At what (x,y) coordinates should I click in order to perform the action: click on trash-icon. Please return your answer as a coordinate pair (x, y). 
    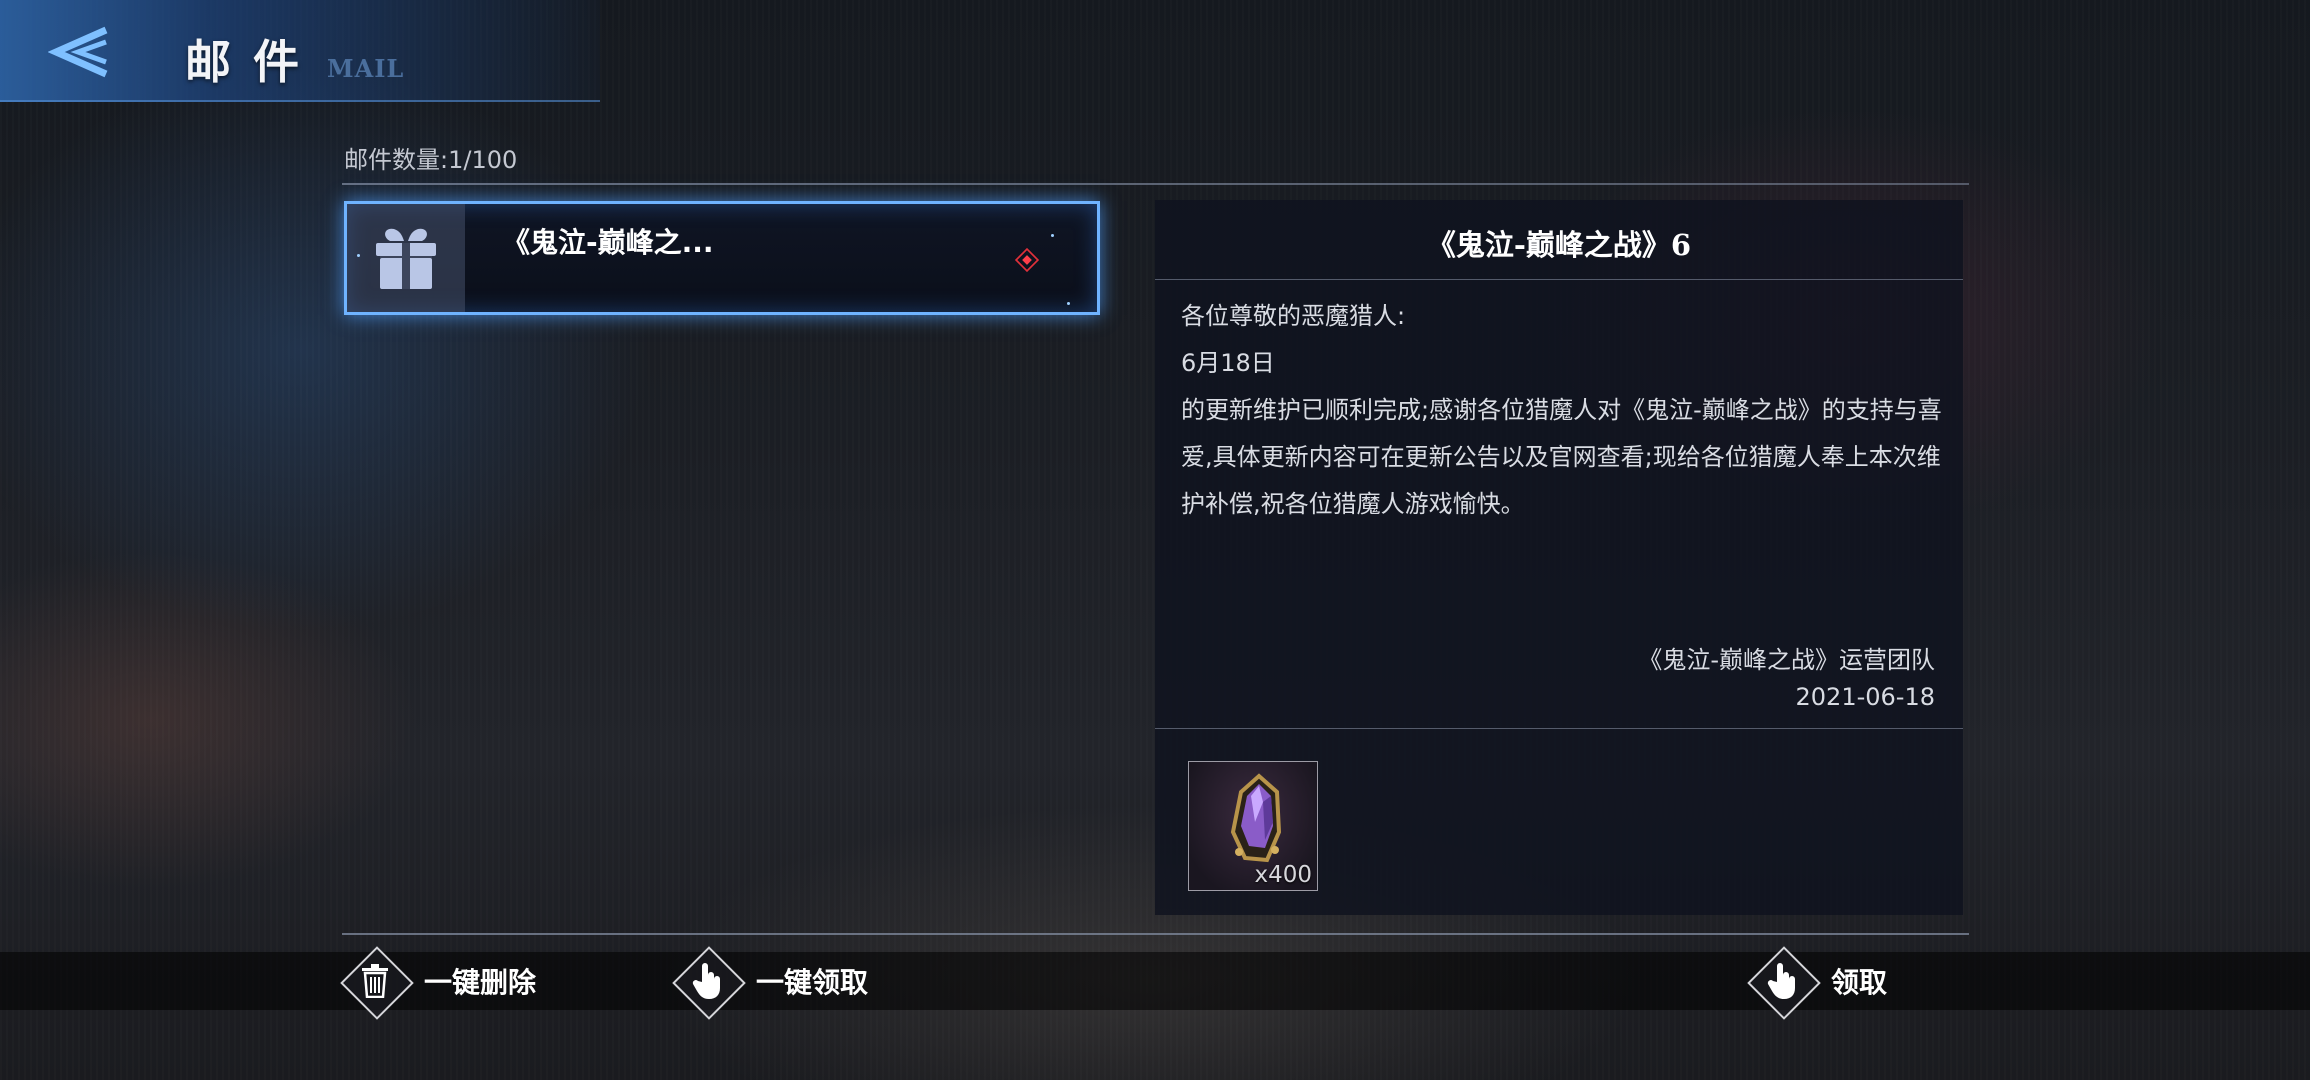
    Looking at the image, I should click on (375, 981).